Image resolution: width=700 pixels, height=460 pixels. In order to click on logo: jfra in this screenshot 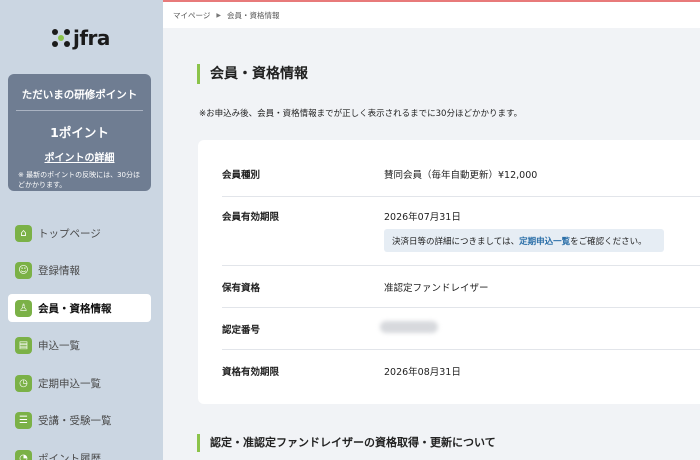, I will do `click(81, 38)`.